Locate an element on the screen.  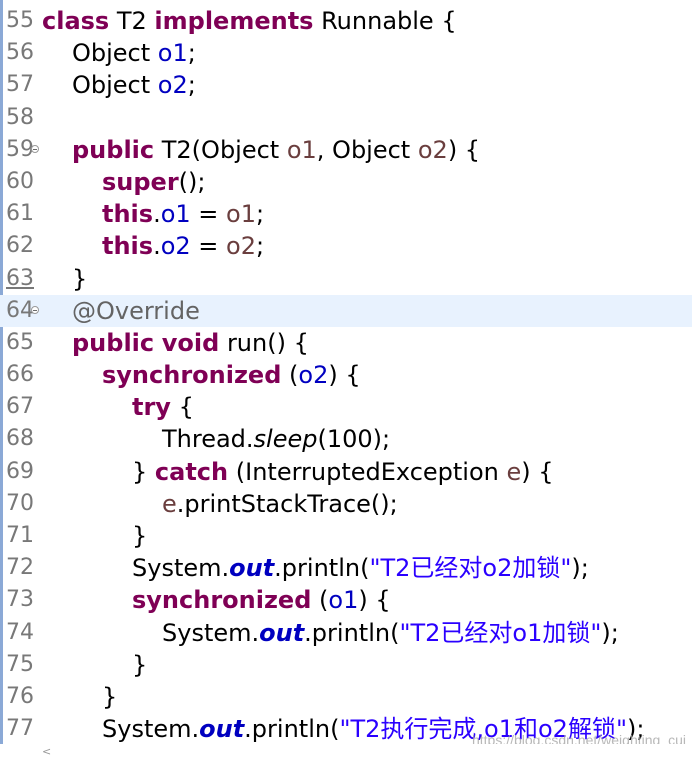
code-line: 73 synchronized (o1) { is located at coordinates (346, 600).